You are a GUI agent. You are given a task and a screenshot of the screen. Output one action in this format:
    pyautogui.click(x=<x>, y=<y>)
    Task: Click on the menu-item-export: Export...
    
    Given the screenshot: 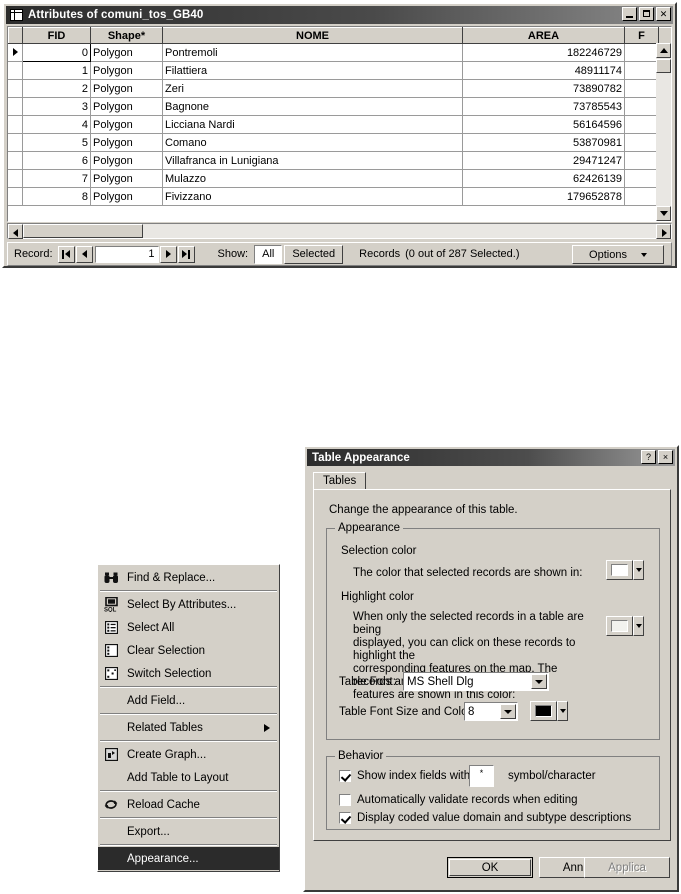 What is the action you would take?
    pyautogui.click(x=188, y=831)
    